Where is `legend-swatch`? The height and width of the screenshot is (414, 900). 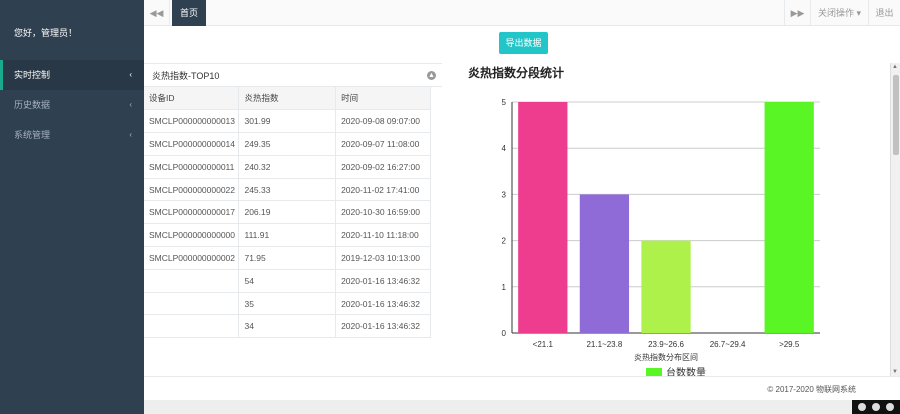 legend-swatch is located at coordinates (654, 372).